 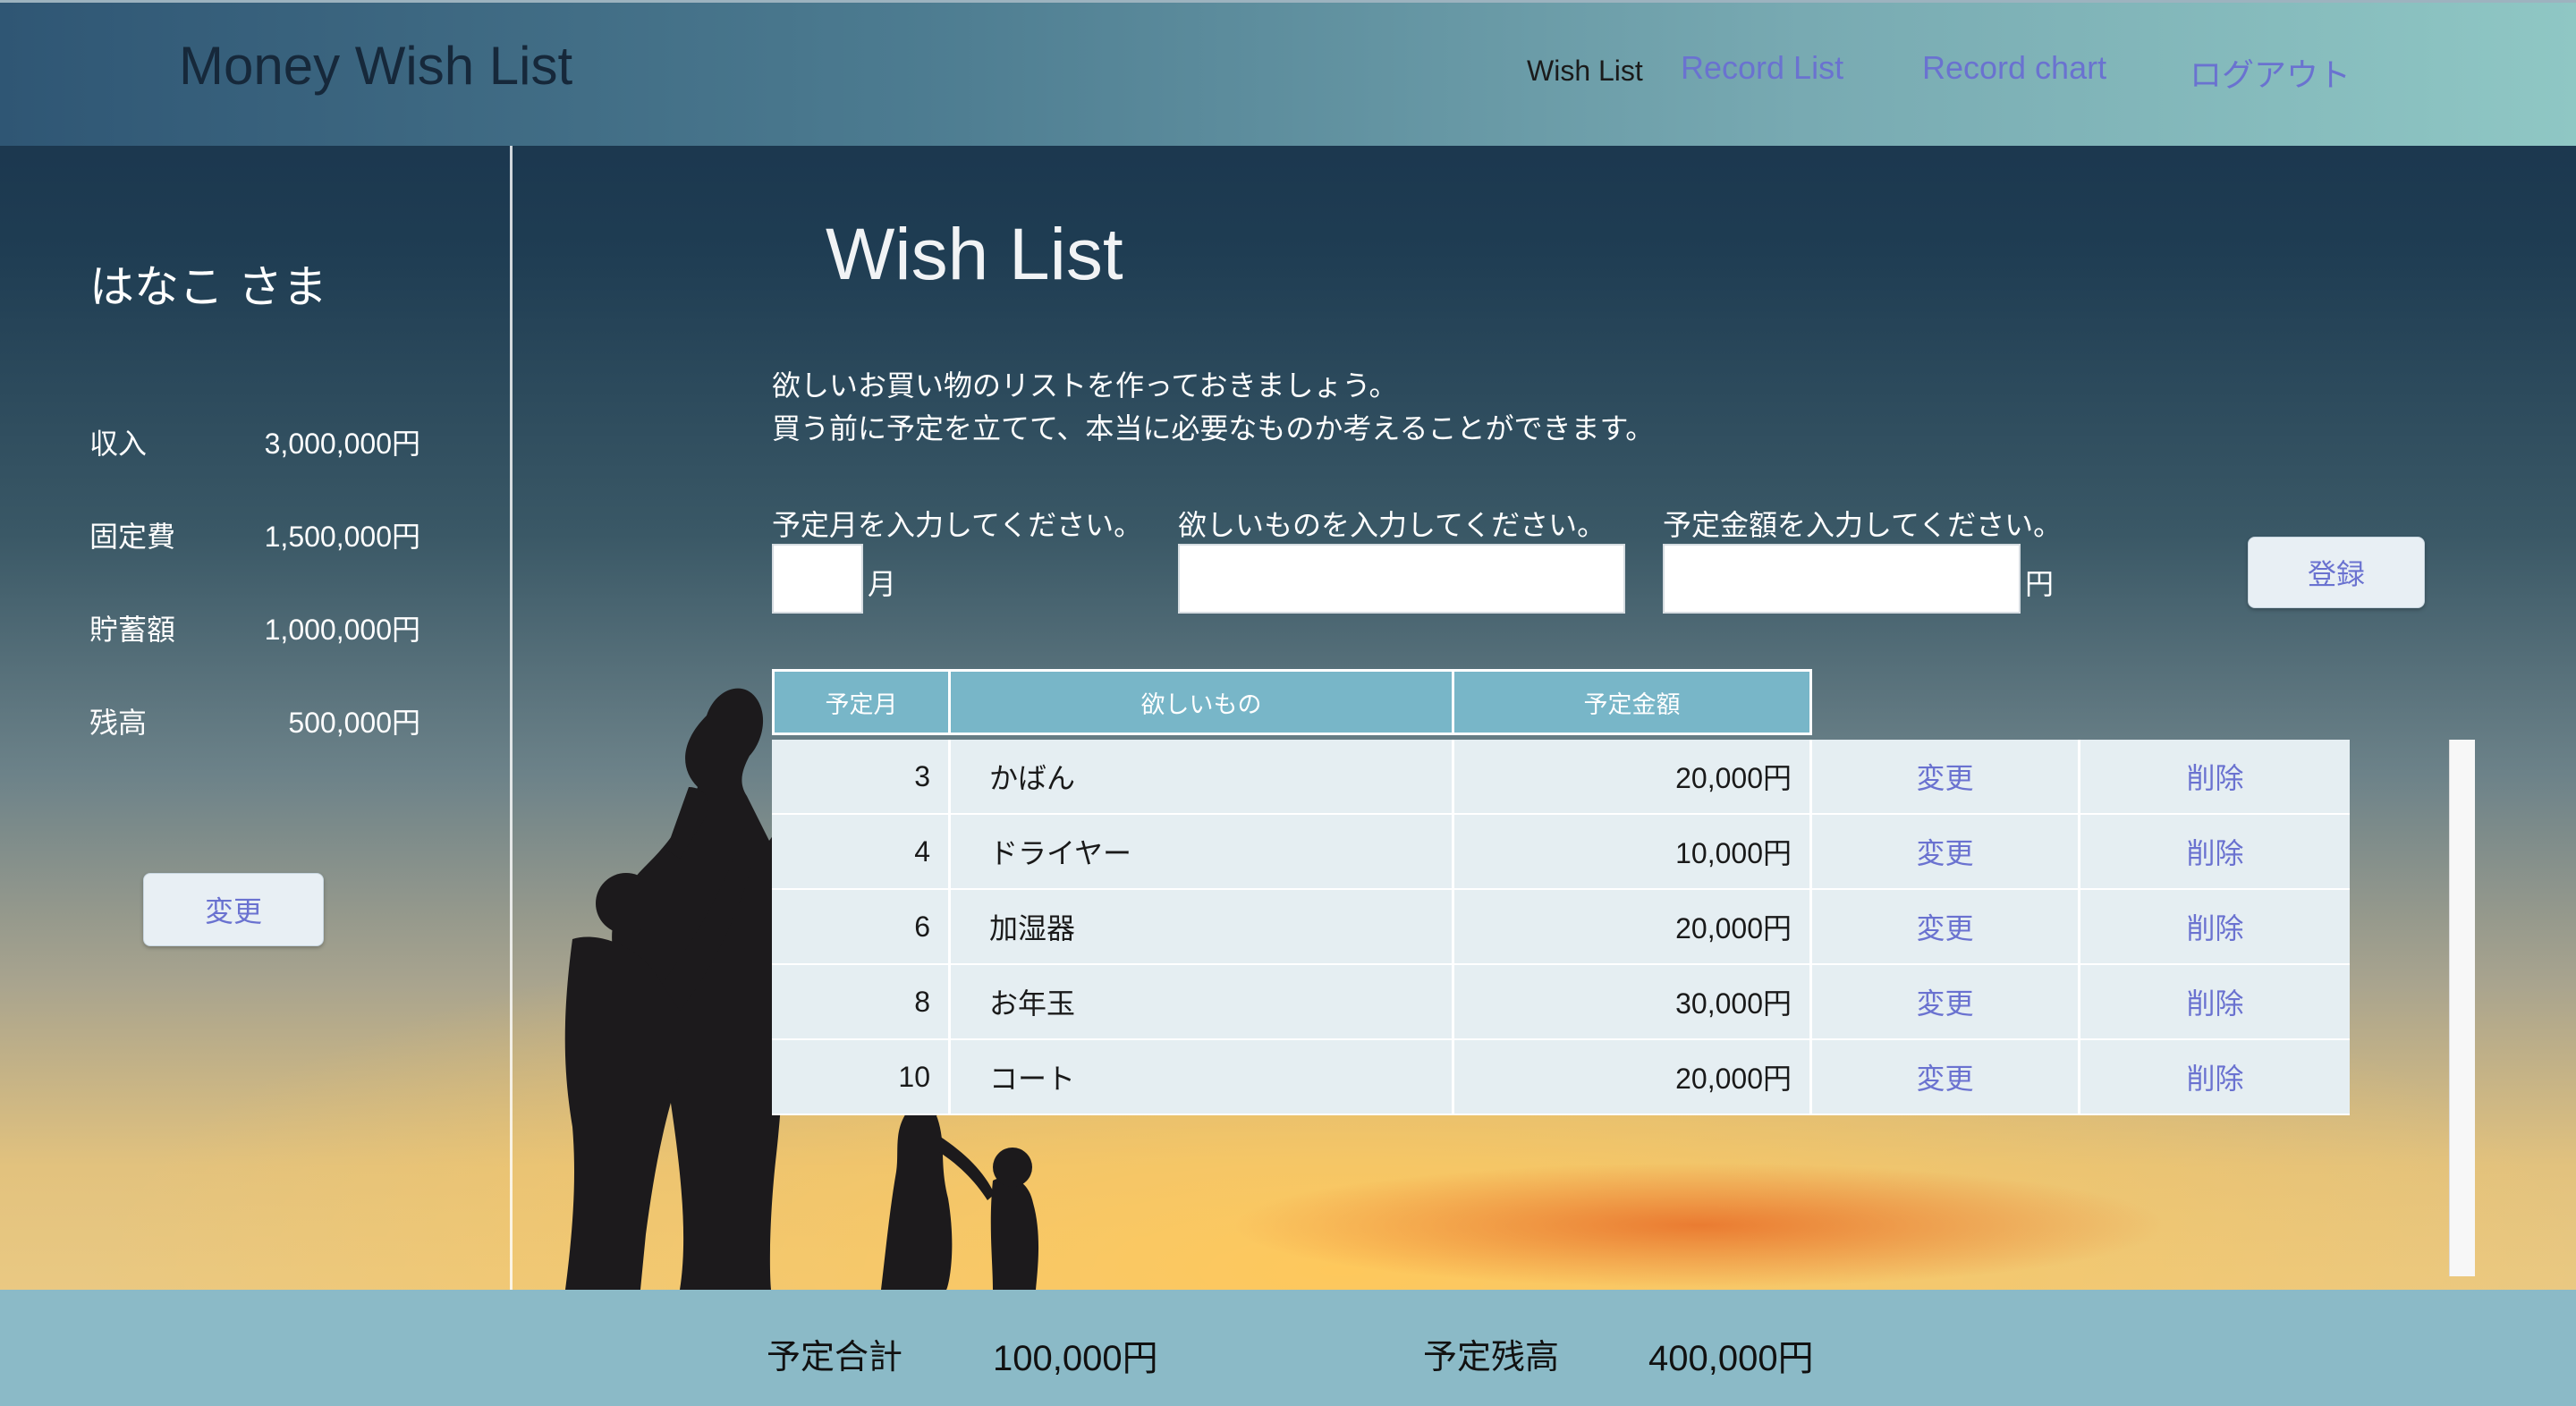 What do you see at coordinates (2014, 68) in the screenshot?
I see `nav-record-chart: Record chart` at bounding box center [2014, 68].